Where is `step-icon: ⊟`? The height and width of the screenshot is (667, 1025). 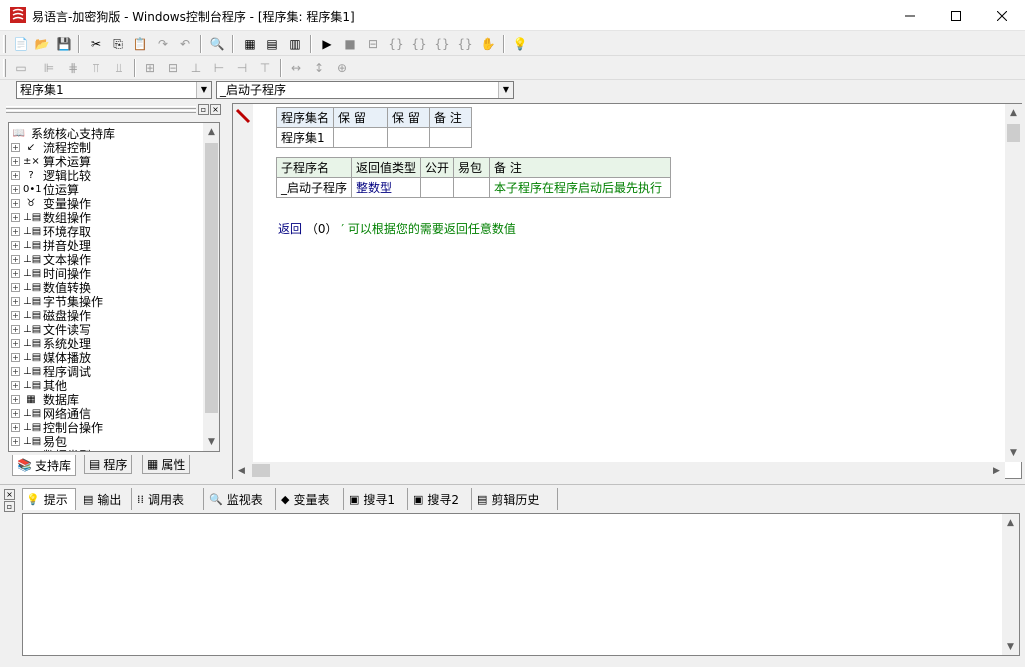 step-icon: ⊟ is located at coordinates (373, 44).